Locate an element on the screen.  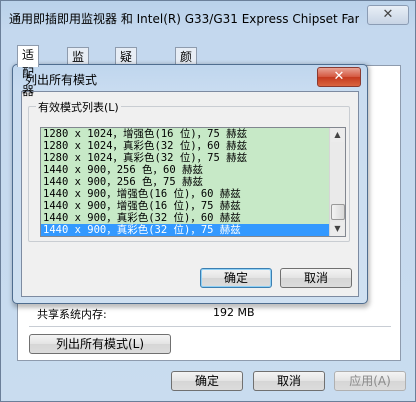
mode-list-item: 1440 x 900，256 色，60 赫兹 is located at coordinates (186, 170).